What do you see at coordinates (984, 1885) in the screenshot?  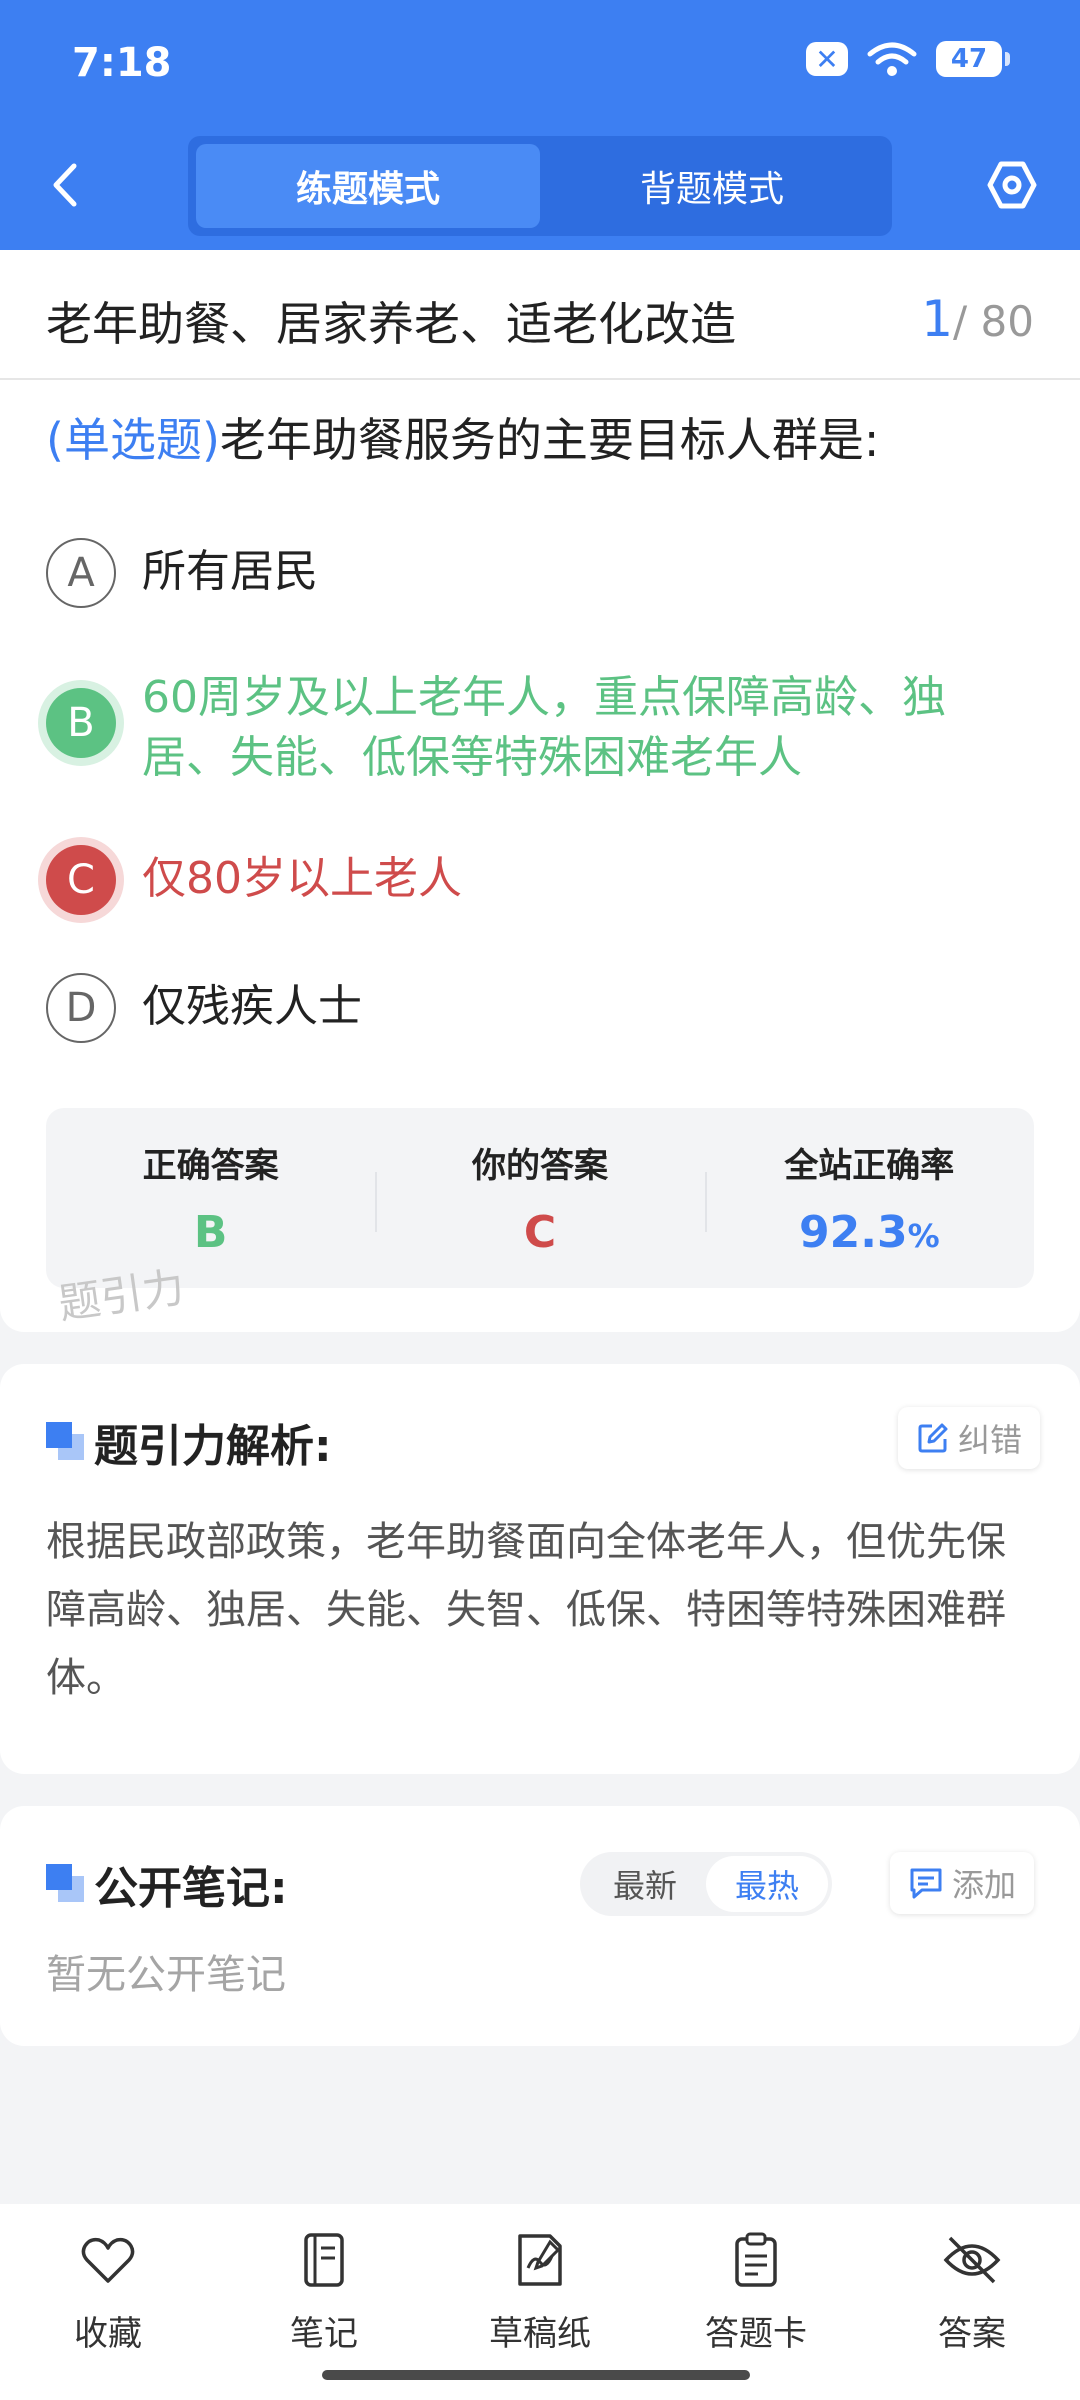 I see `add-note-label: 添加` at bounding box center [984, 1885].